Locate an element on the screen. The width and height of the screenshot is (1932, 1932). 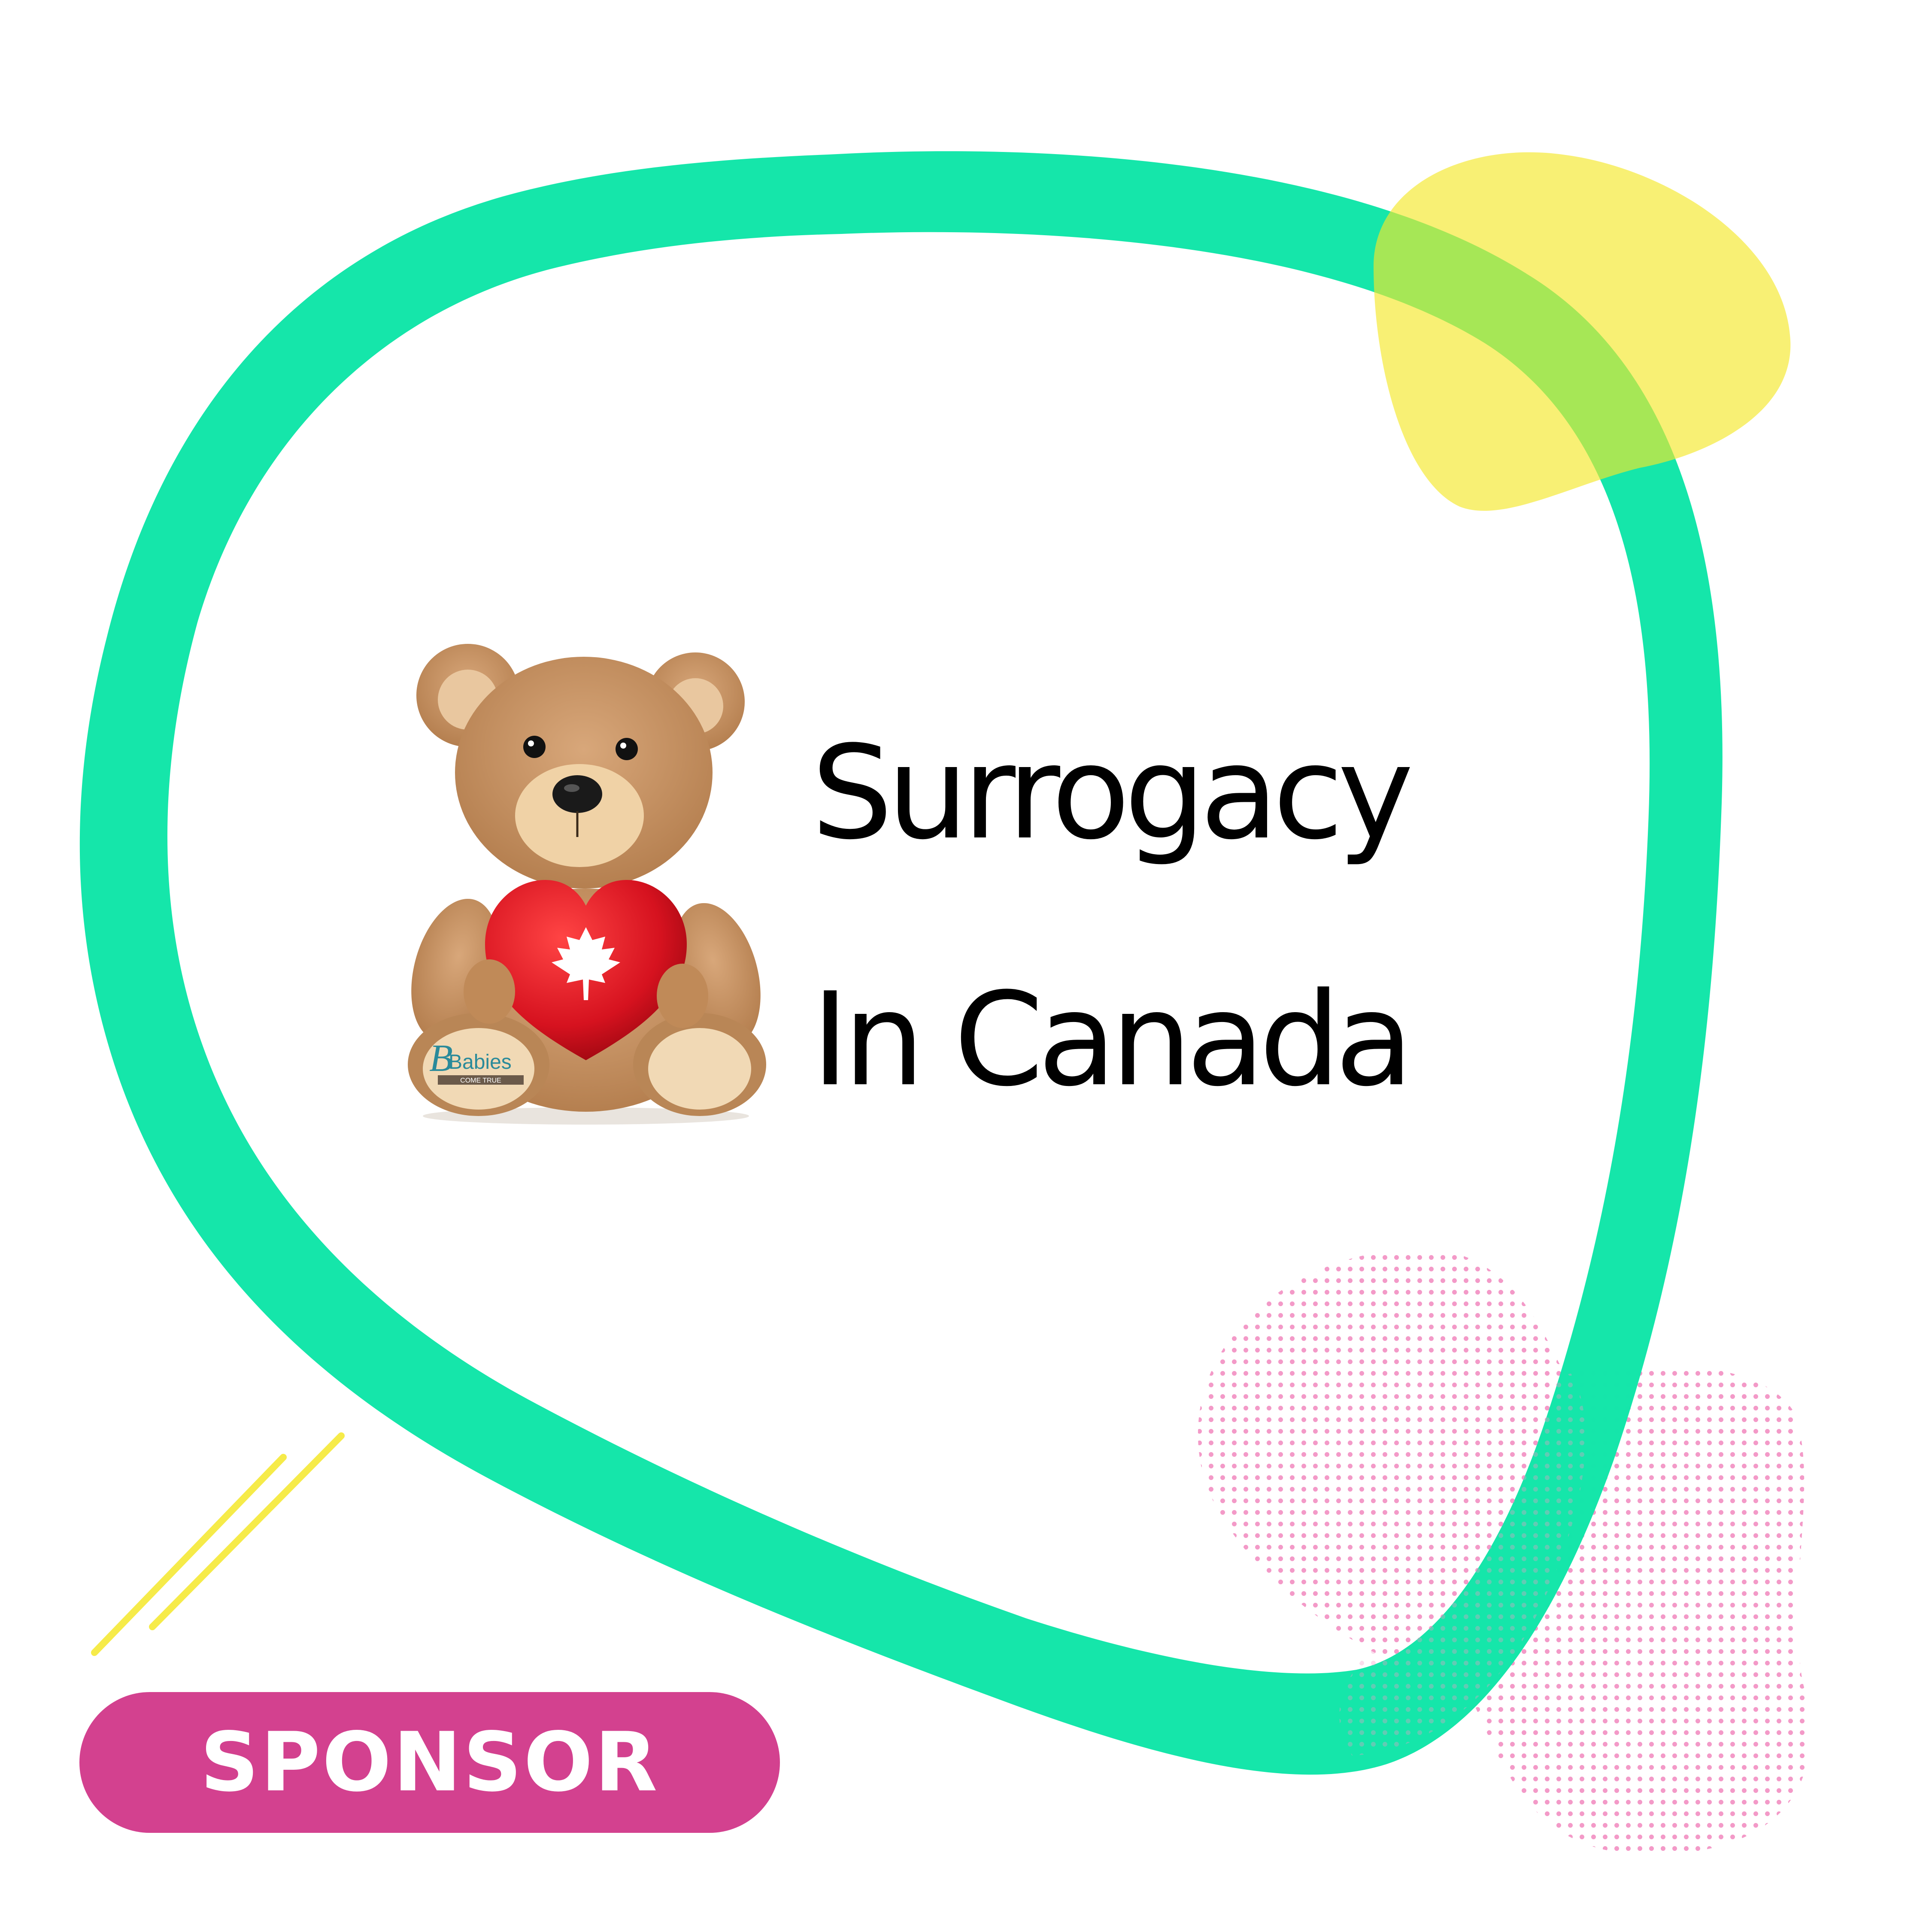
teddy-bear-image: B Babies COME TRUE is located at coordinates (585, 880).